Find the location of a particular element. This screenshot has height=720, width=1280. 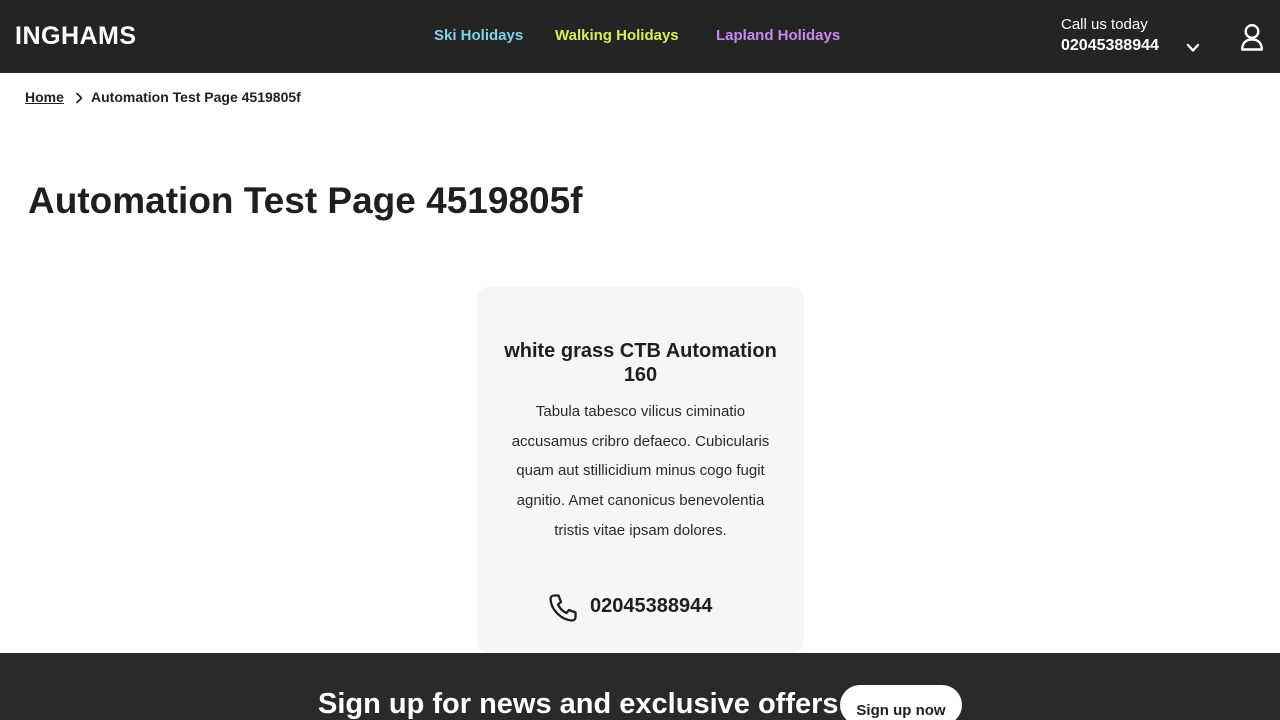

page-title: Automation Test Page 4519805f is located at coordinates (305, 200).